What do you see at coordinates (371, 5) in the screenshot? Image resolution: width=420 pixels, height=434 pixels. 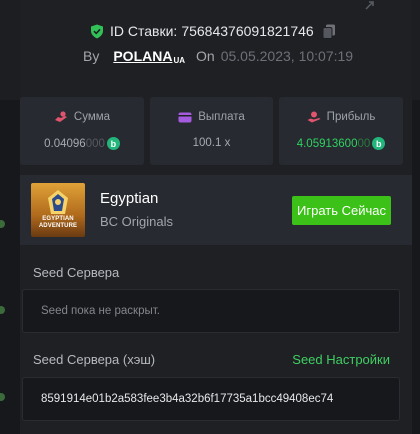 I see `share-icon` at bounding box center [371, 5].